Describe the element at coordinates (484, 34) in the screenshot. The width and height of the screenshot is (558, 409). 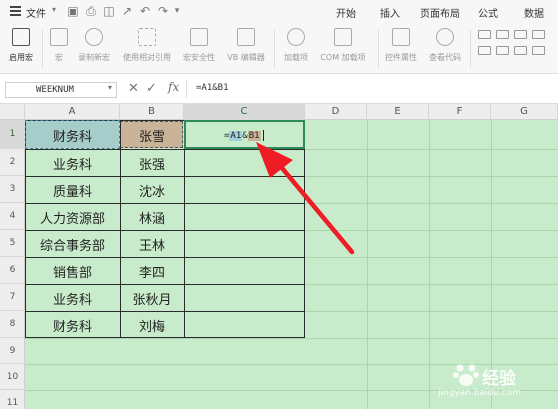
I see `checkbox-control-icon` at that location.